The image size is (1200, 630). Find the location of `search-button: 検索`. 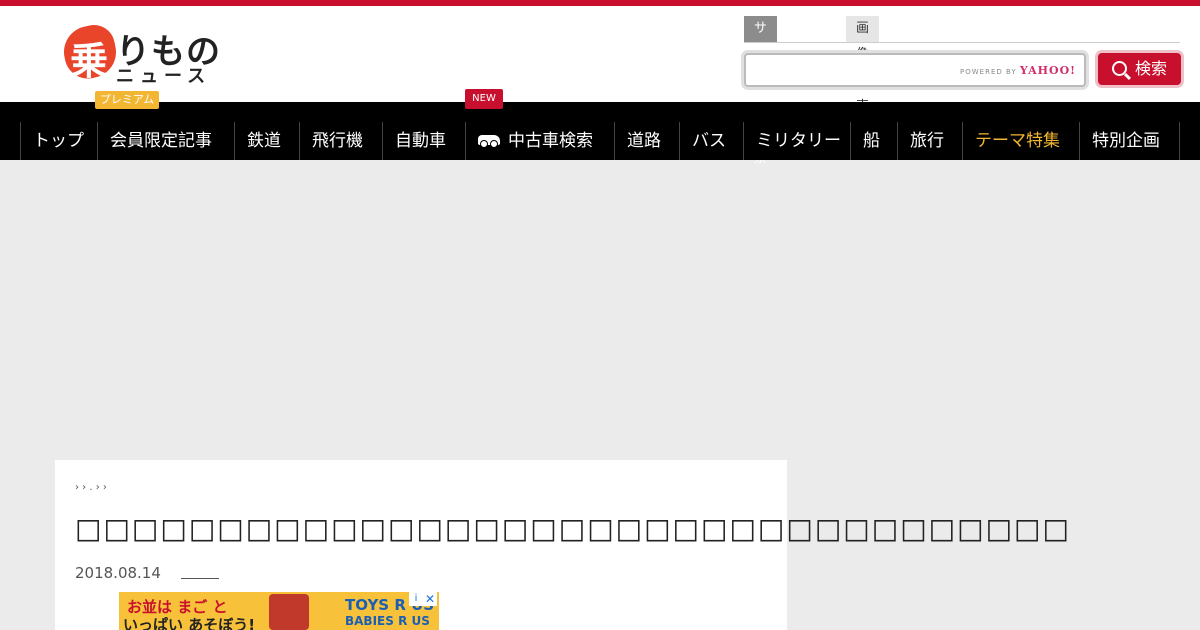

search-button: 検索 is located at coordinates (1139, 69).